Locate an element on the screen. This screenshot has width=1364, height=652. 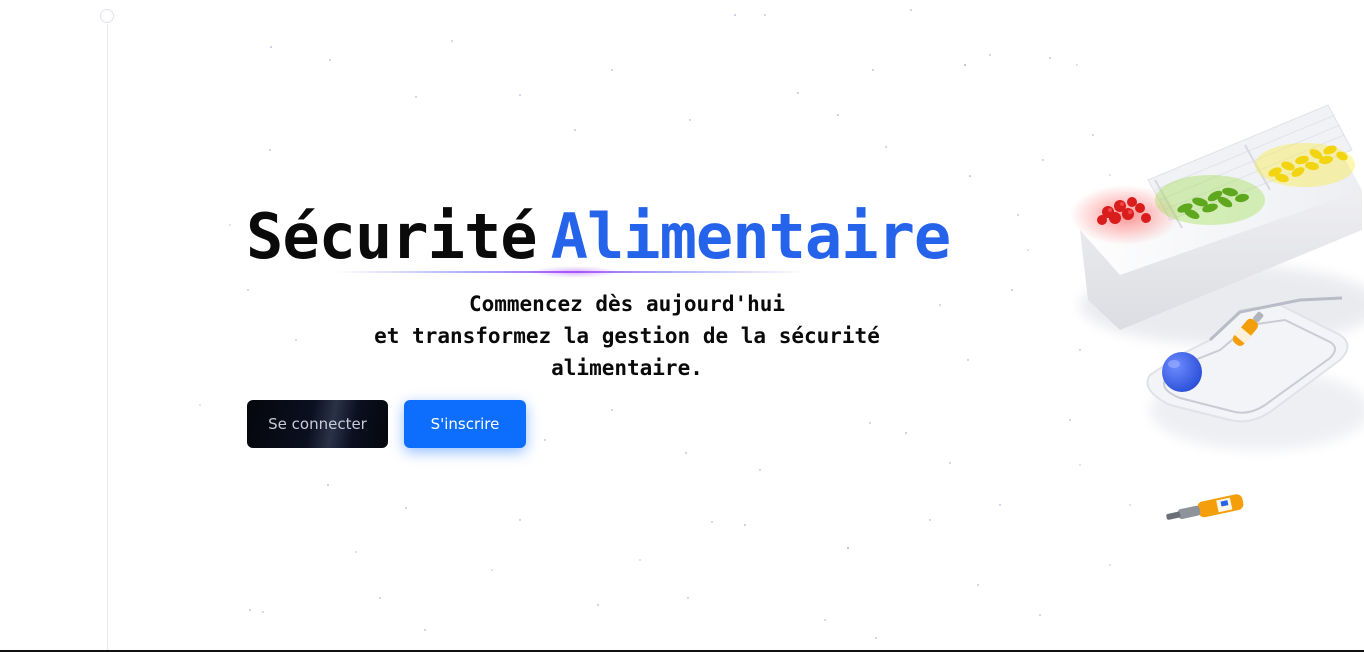
login-button: Se connecter is located at coordinates (317, 424).